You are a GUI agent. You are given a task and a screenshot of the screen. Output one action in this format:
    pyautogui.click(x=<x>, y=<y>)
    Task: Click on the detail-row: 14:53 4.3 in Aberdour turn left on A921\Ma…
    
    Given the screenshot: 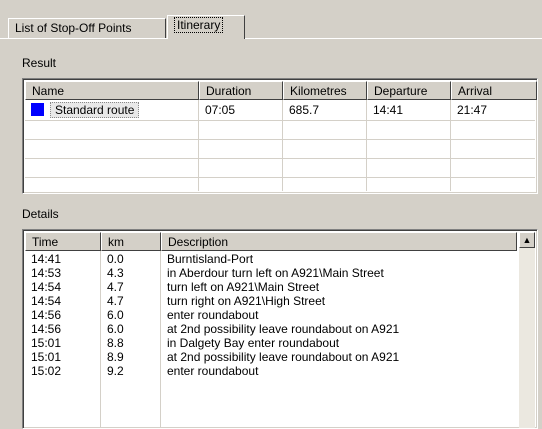 What is the action you would take?
    pyautogui.click(x=271, y=273)
    